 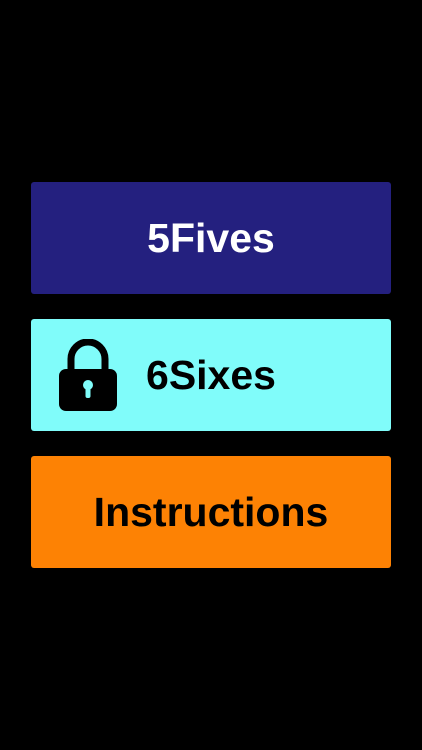 I want to click on padlock-icon, so click(x=88, y=374).